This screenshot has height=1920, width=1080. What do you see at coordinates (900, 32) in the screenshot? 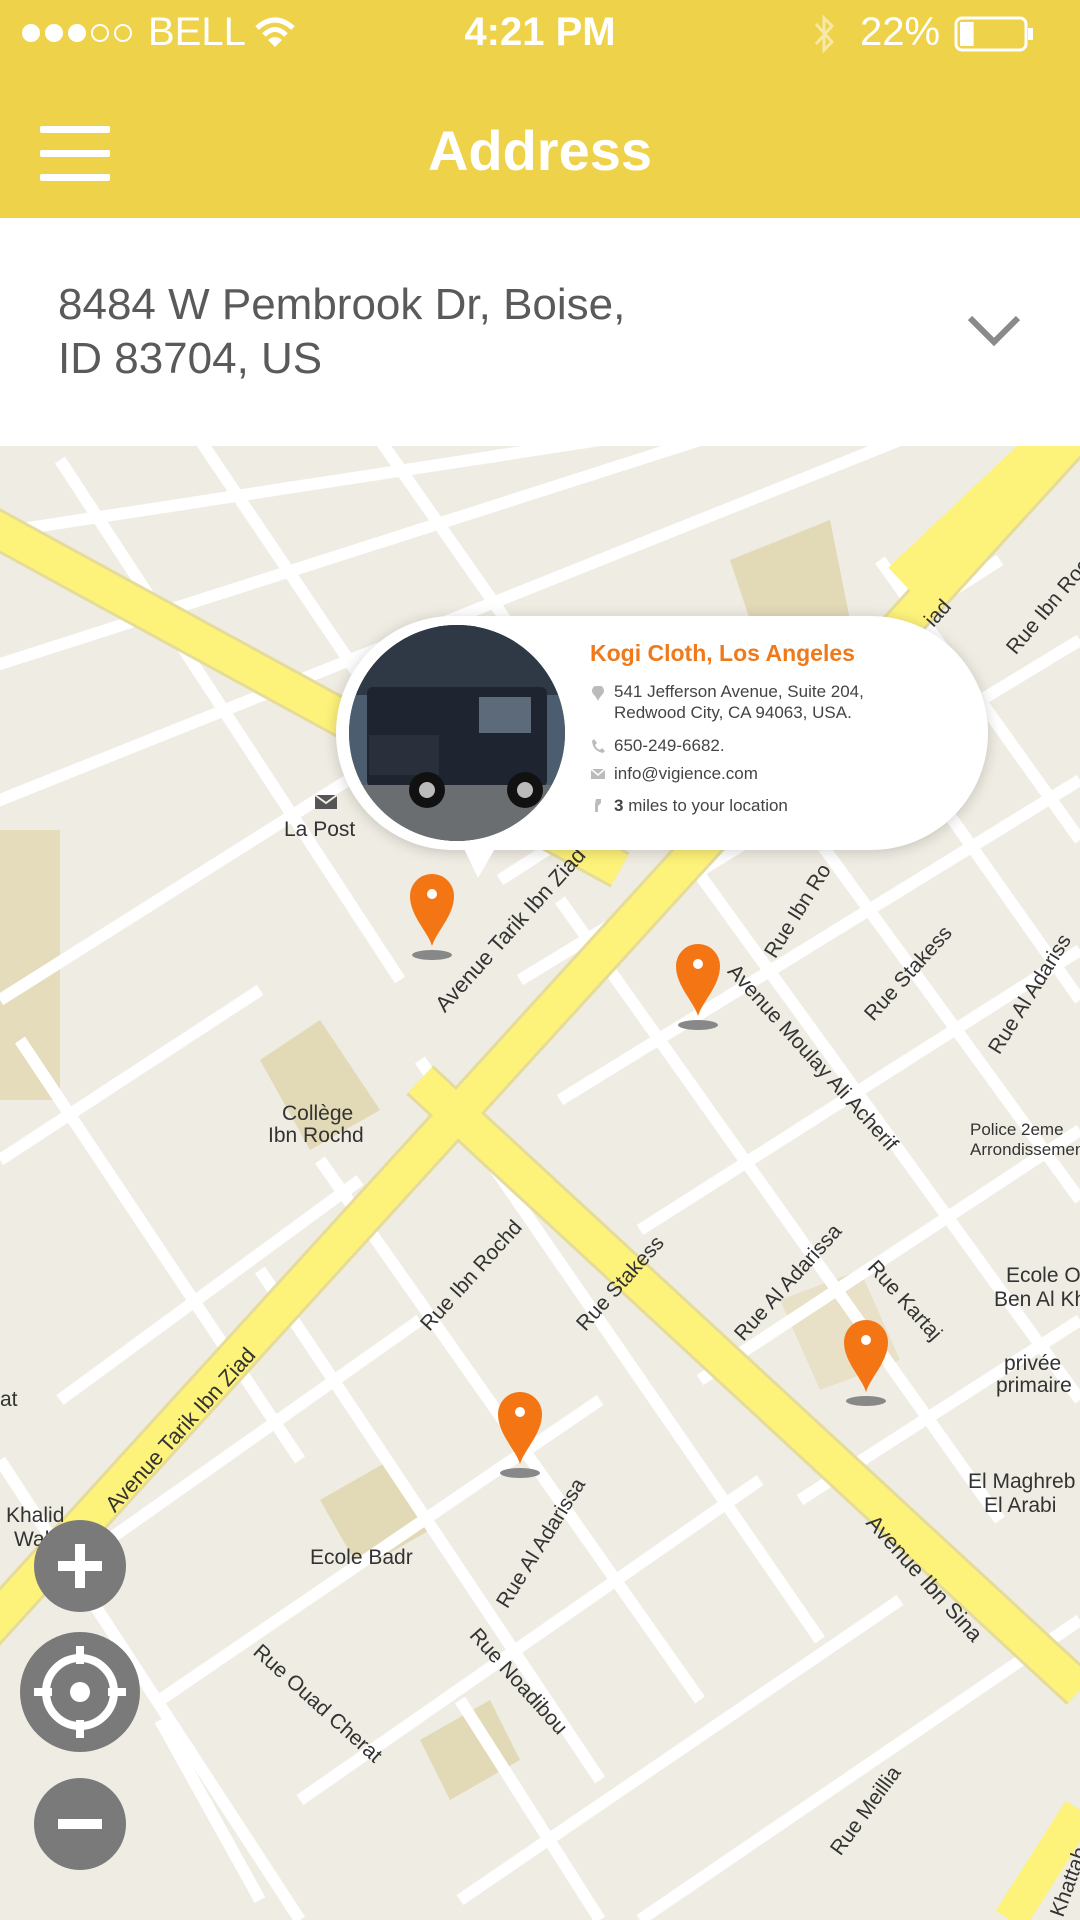
I see `battery-percent: 22%` at bounding box center [900, 32].